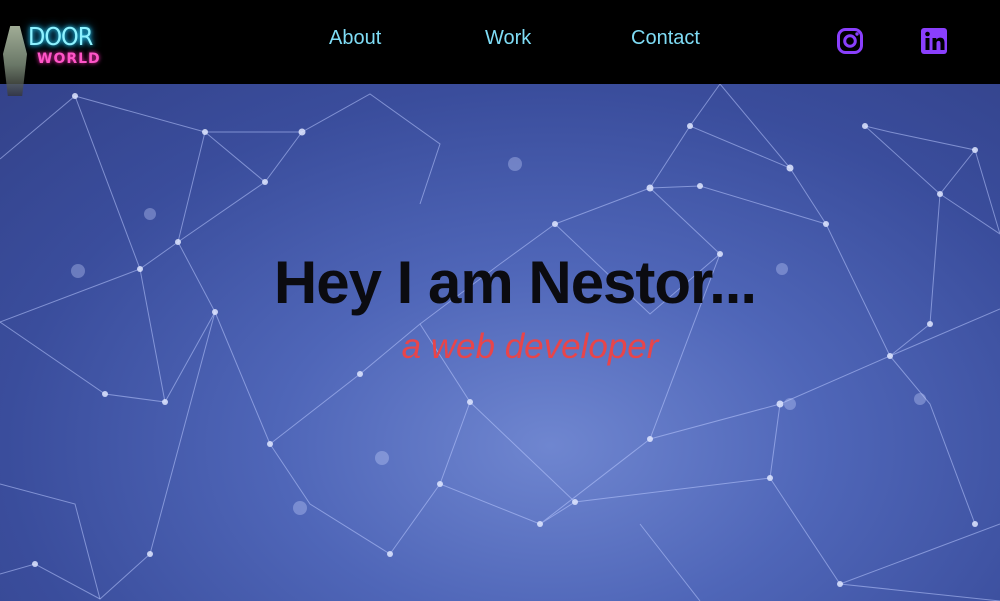 This screenshot has width=1000, height=601. I want to click on logo-text-door: DOOR, so click(60, 36).